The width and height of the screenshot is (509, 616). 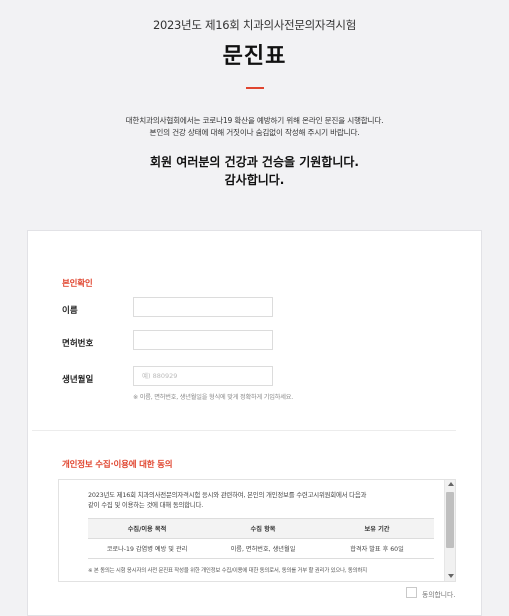 What do you see at coordinates (377, 528) in the screenshot?
I see `table-header-cell: 보유 기간` at bounding box center [377, 528].